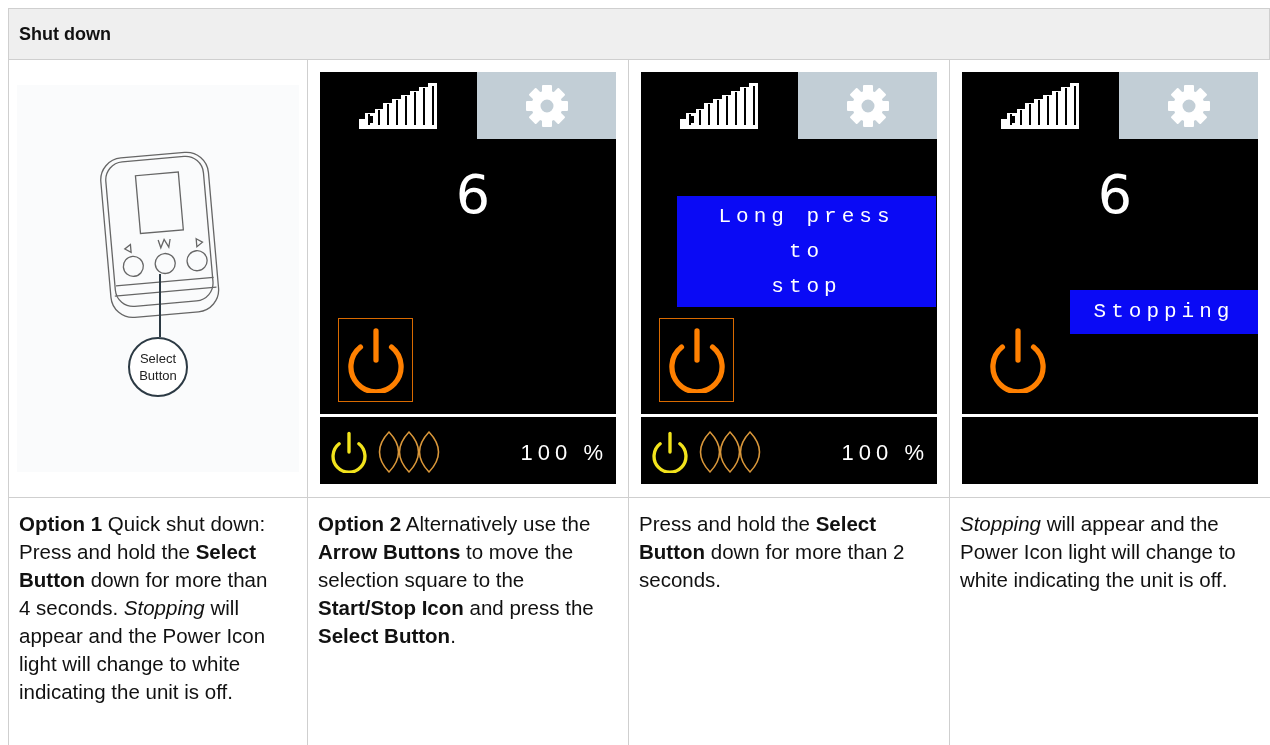 The image size is (1270, 745). What do you see at coordinates (144, 608) in the screenshot?
I see `instruction-text: Option 1 Quick shut down: Press and hold the Select Button down for more than 4 seconds. Stopping will appear and the Power Icon light will change to white indicating the unit is off.` at bounding box center [144, 608].